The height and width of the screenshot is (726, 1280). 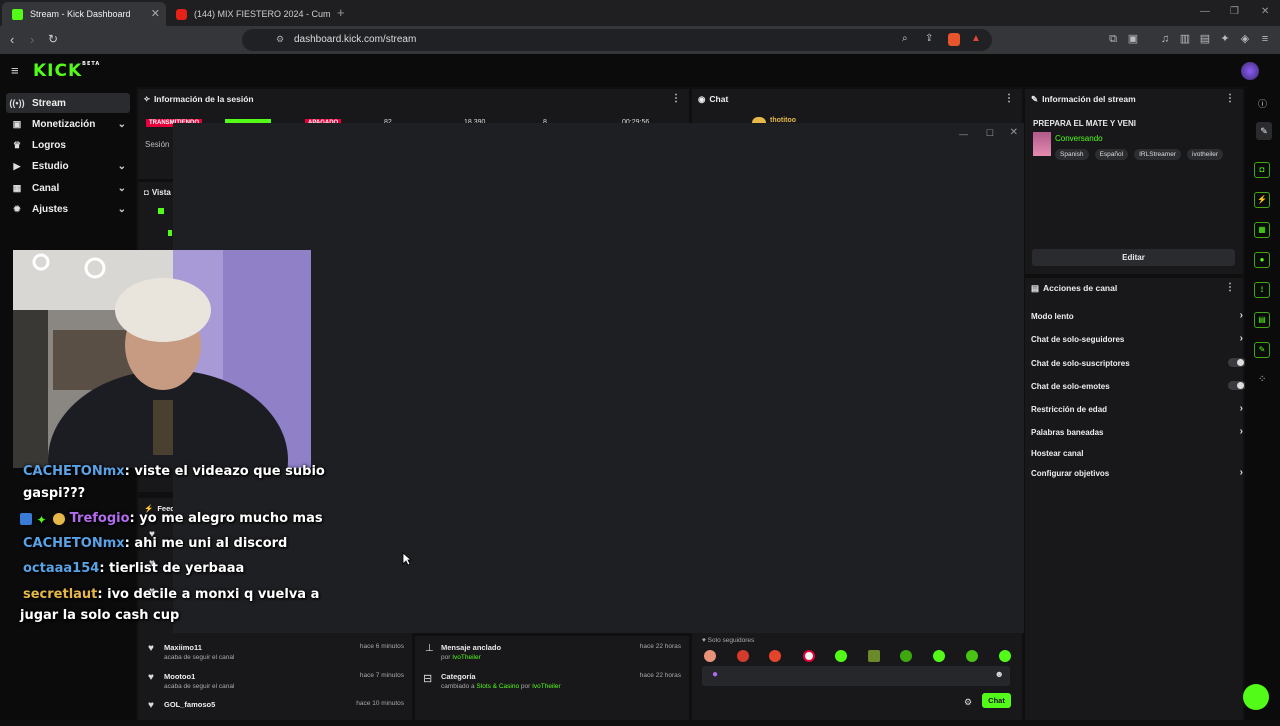 I want to click on feed-username: Mootoo1, so click(x=179, y=676).